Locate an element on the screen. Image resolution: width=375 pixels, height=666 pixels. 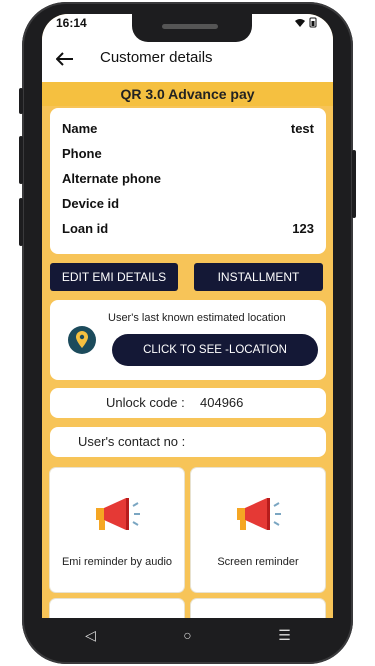
wifi-icon is located at coordinates (299, 23).